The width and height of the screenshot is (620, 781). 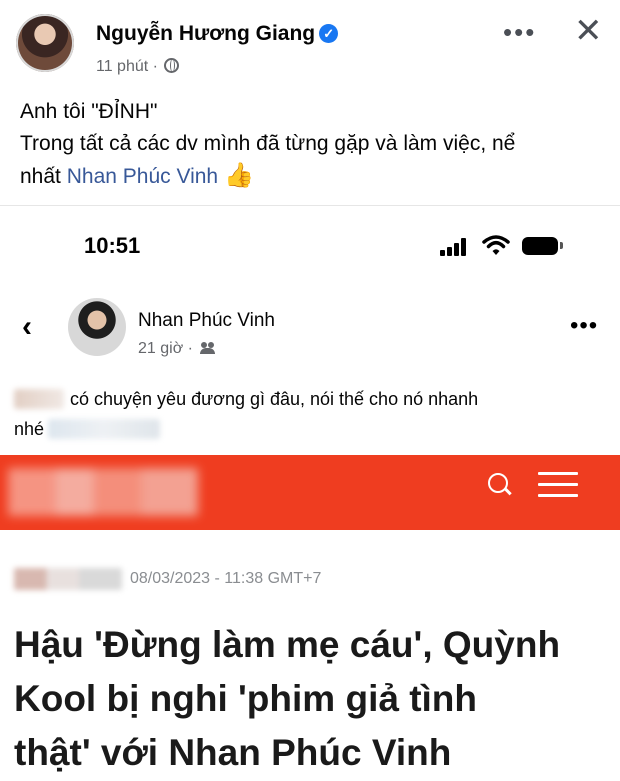 I want to click on inner-post-author: Nhan Phúc Vinh, so click(x=206, y=321).